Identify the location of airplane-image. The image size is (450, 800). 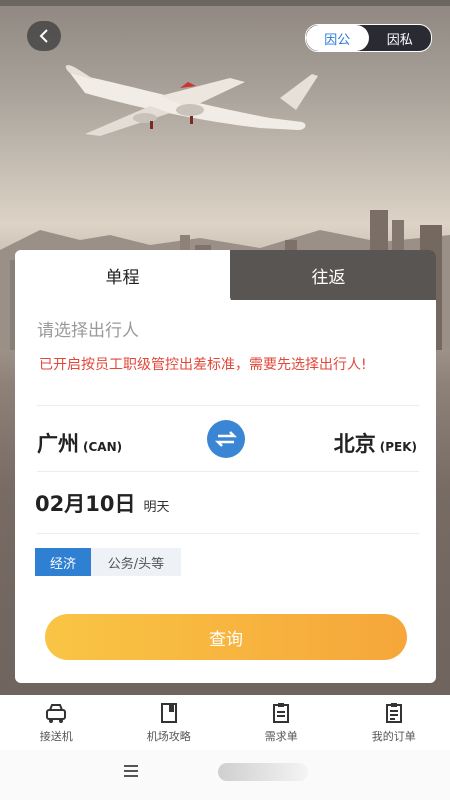
(185, 105).